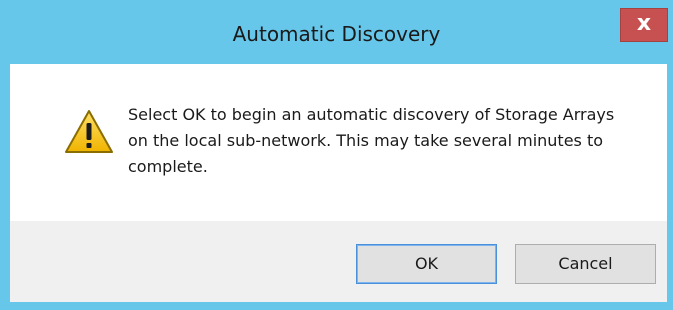 This screenshot has width=673, height=310. I want to click on ok-button: OK, so click(426, 264).